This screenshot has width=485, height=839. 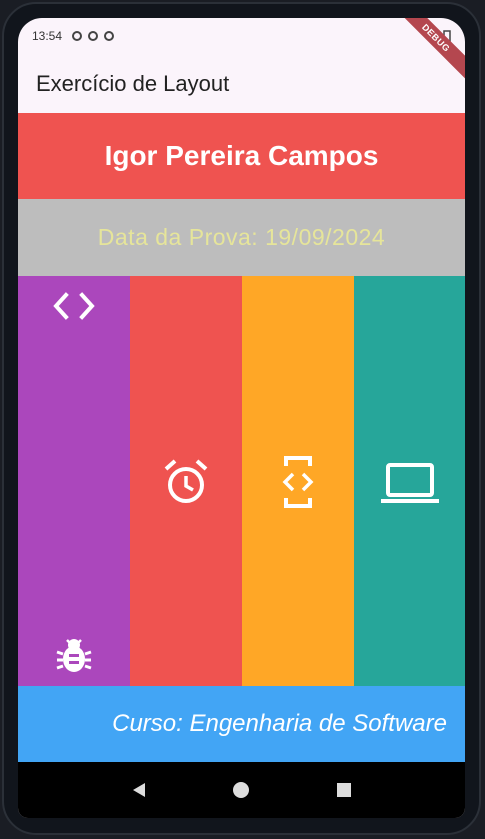 What do you see at coordinates (74, 655) in the screenshot?
I see `bug-icon` at bounding box center [74, 655].